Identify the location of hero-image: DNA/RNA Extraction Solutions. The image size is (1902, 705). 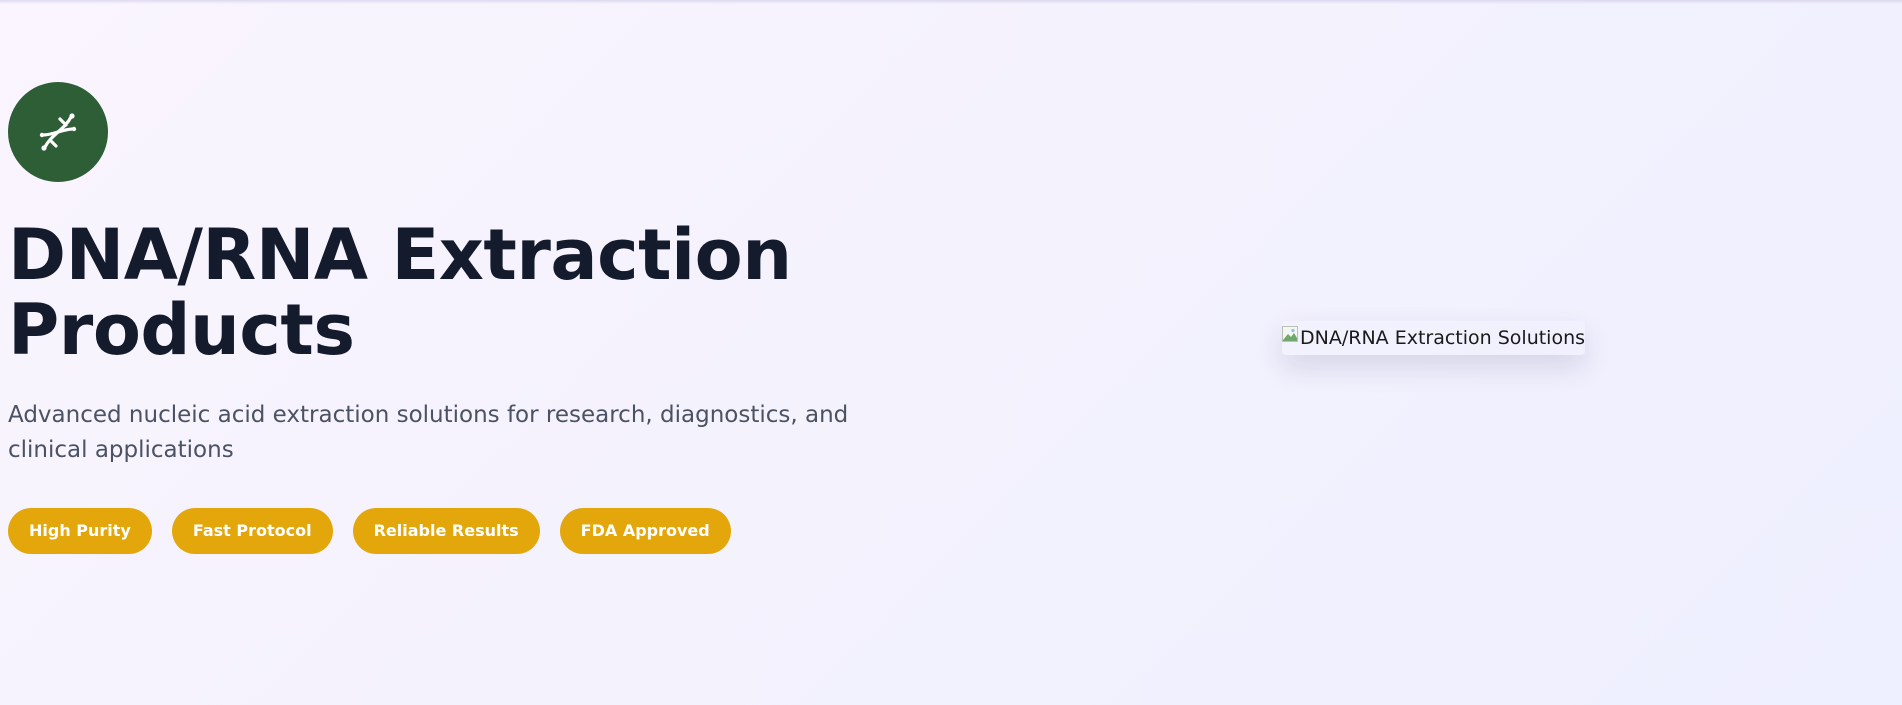
(1433, 338).